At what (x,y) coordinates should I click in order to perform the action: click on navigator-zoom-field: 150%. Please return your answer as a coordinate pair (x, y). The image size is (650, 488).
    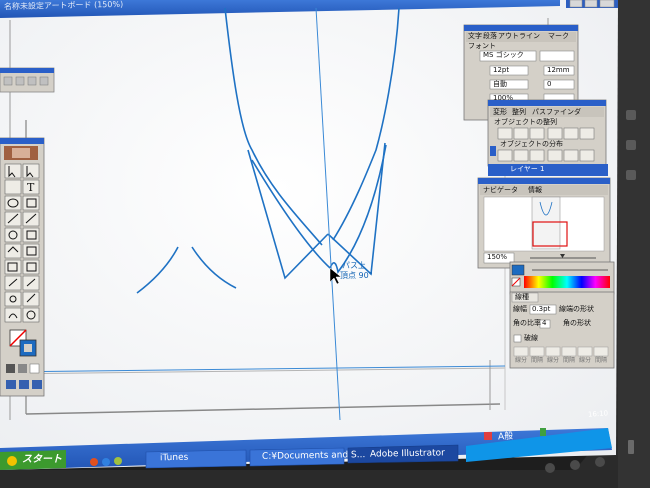
    Looking at the image, I should click on (497, 257).